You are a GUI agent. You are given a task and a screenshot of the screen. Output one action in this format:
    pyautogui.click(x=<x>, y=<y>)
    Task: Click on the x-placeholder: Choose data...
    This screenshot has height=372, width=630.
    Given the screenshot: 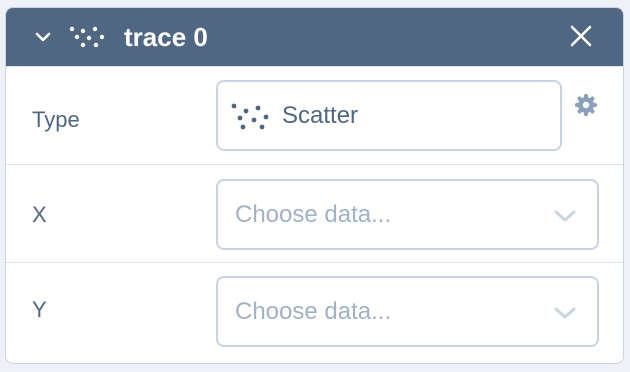 What is the action you would take?
    pyautogui.click(x=313, y=214)
    